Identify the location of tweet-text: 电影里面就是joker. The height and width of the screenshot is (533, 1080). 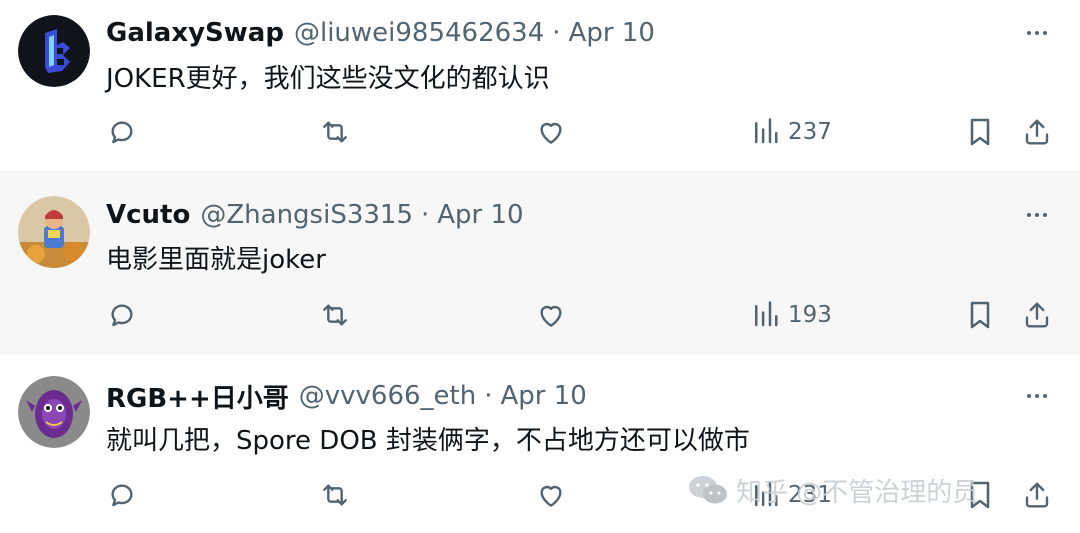
(216, 260).